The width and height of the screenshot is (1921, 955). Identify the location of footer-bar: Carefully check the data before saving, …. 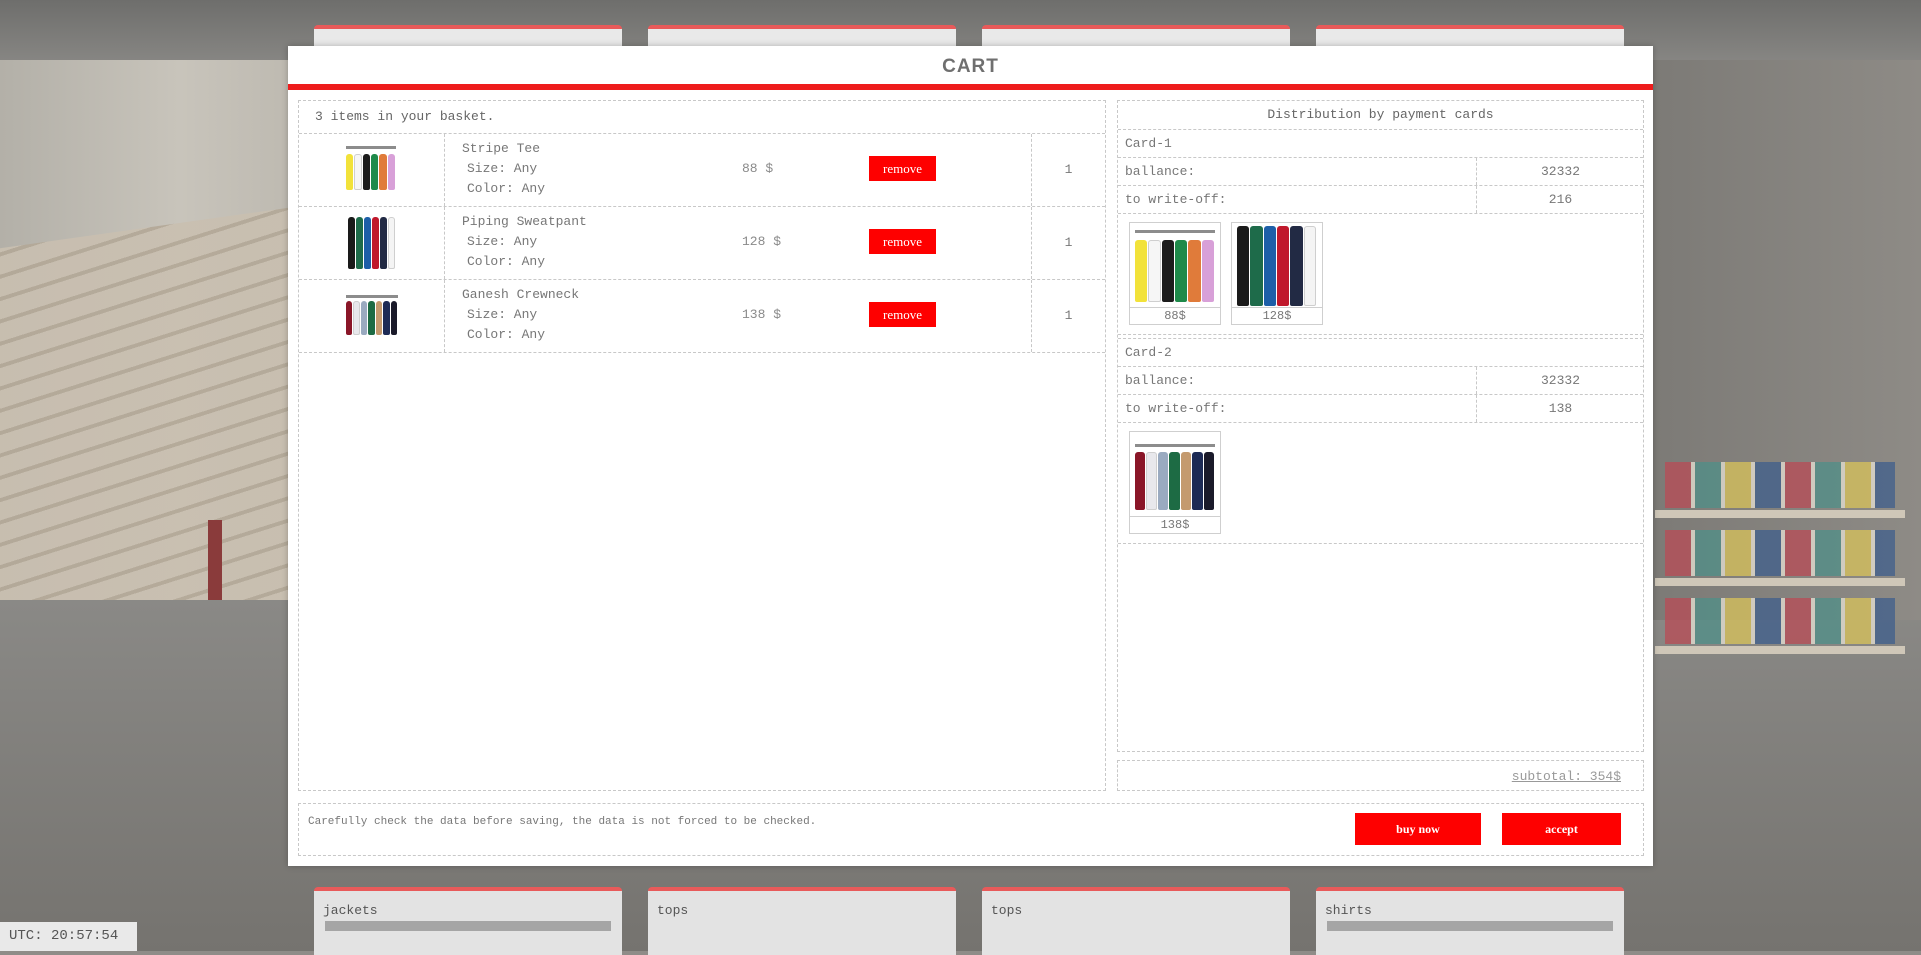
(971, 829).